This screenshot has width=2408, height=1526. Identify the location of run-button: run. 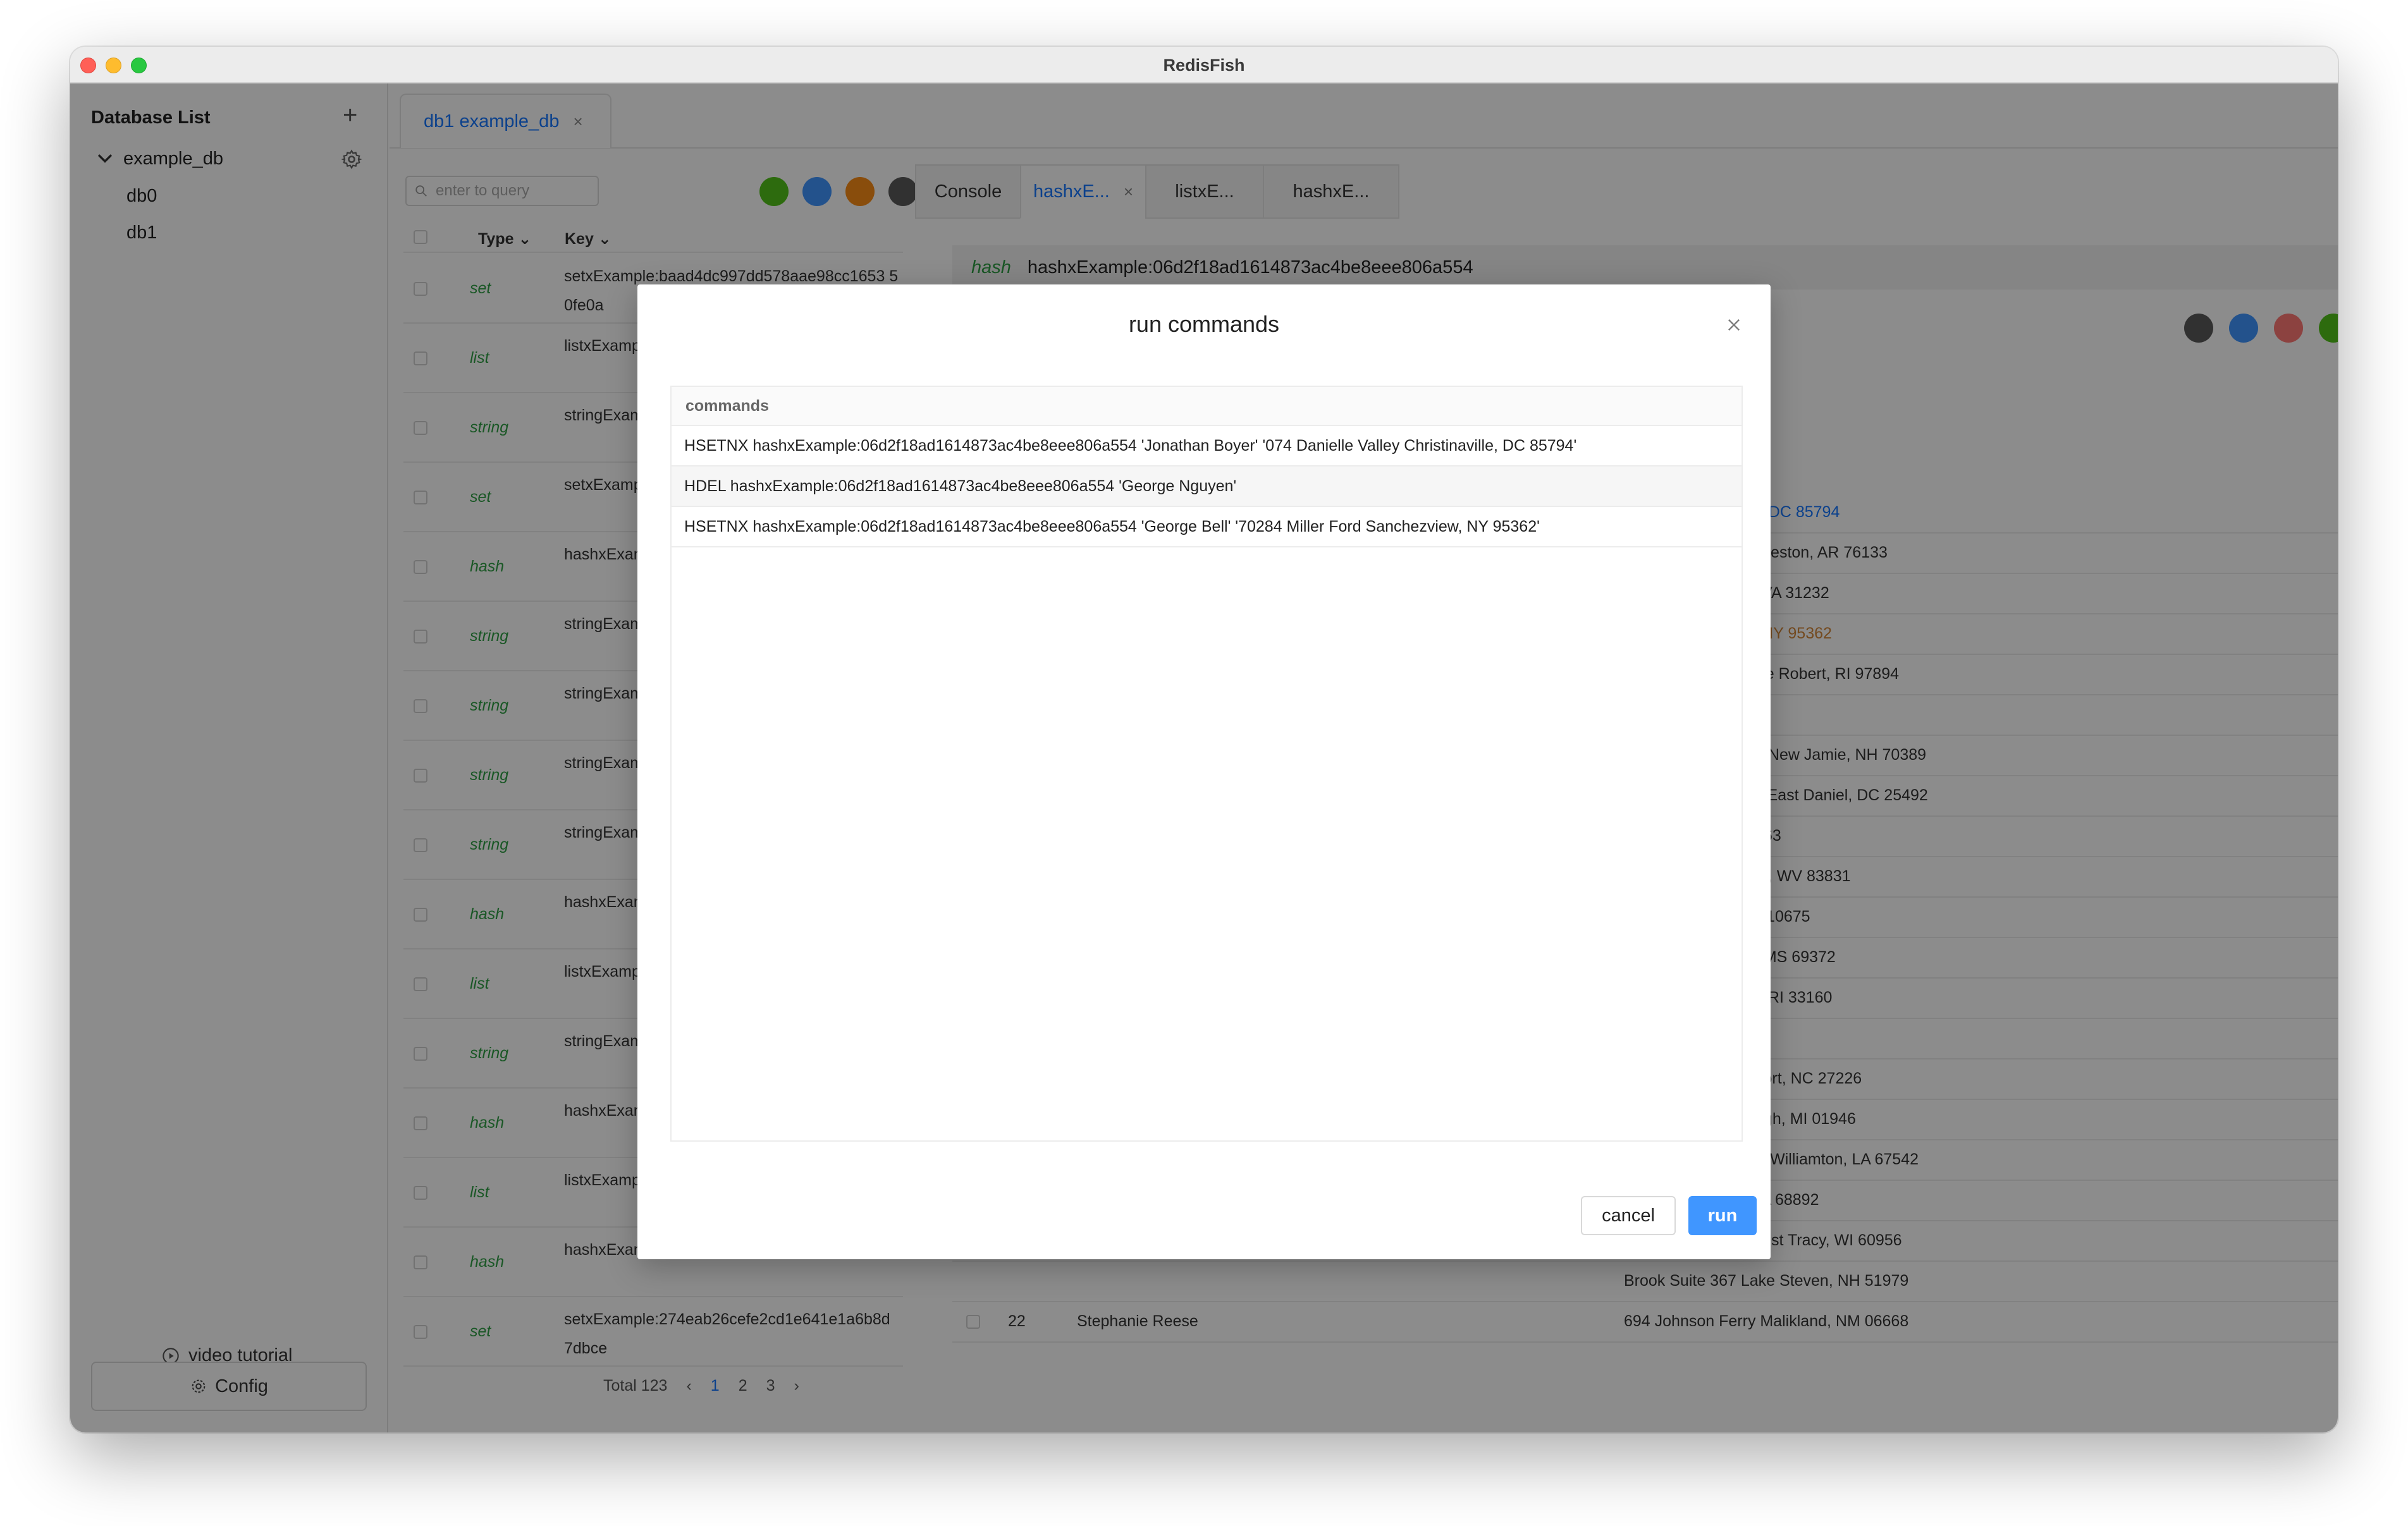
(1722, 1215).